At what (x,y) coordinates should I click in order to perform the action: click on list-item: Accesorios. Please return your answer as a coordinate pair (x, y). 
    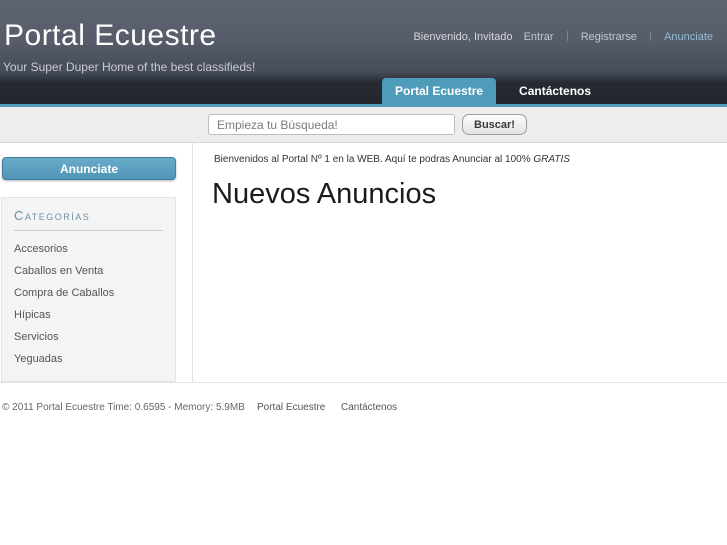
    Looking at the image, I should click on (88, 248).